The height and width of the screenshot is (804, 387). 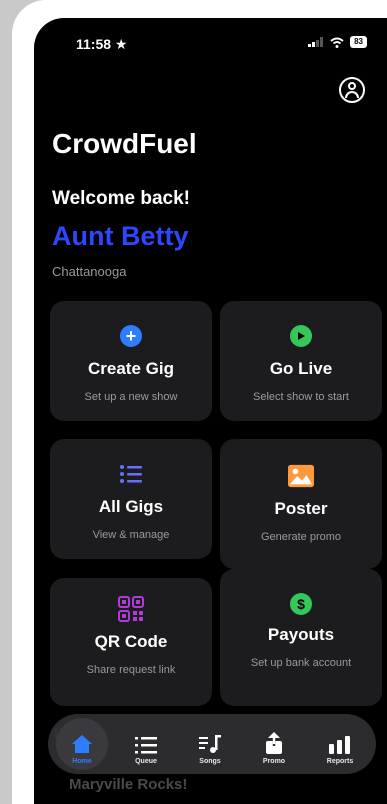 I want to click on dollar-circle-icon: $, so click(x=301, y=604).